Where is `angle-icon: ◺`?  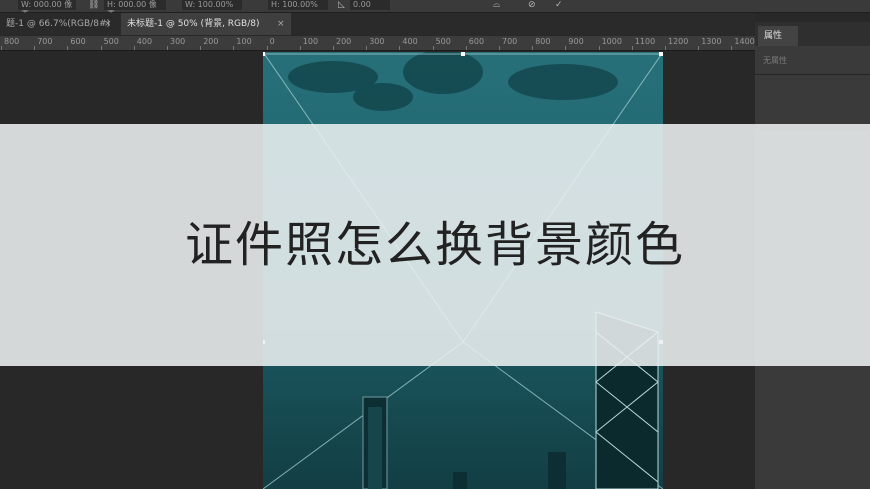 angle-icon: ◺ is located at coordinates (341, 5).